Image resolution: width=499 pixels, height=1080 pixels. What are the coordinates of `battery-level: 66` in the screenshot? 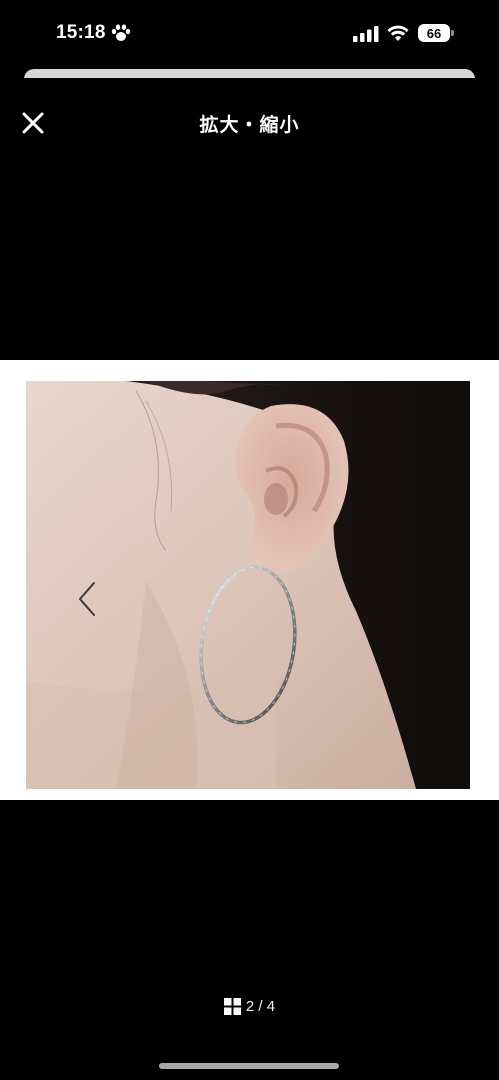 It's located at (434, 33).